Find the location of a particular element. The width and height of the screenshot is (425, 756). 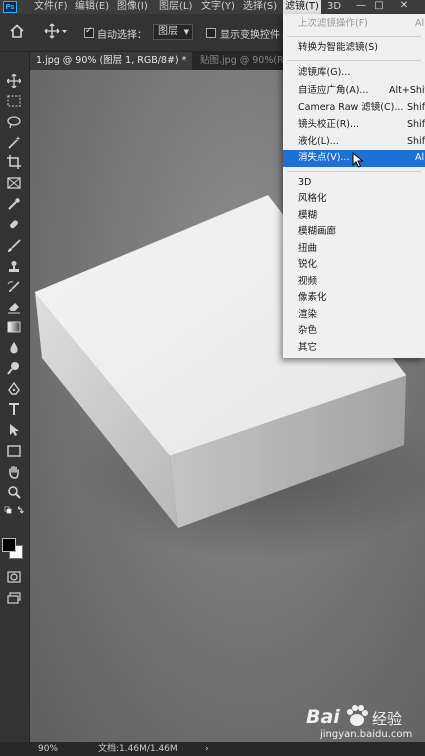

tools-panel is located at coordinates (15, 404).